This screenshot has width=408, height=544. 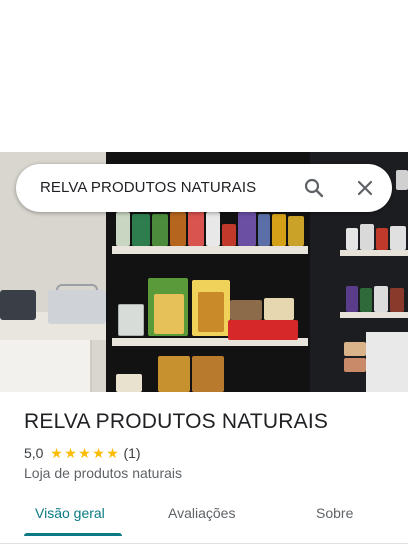 I want to click on photo-shelf-board, so click(x=210, y=250).